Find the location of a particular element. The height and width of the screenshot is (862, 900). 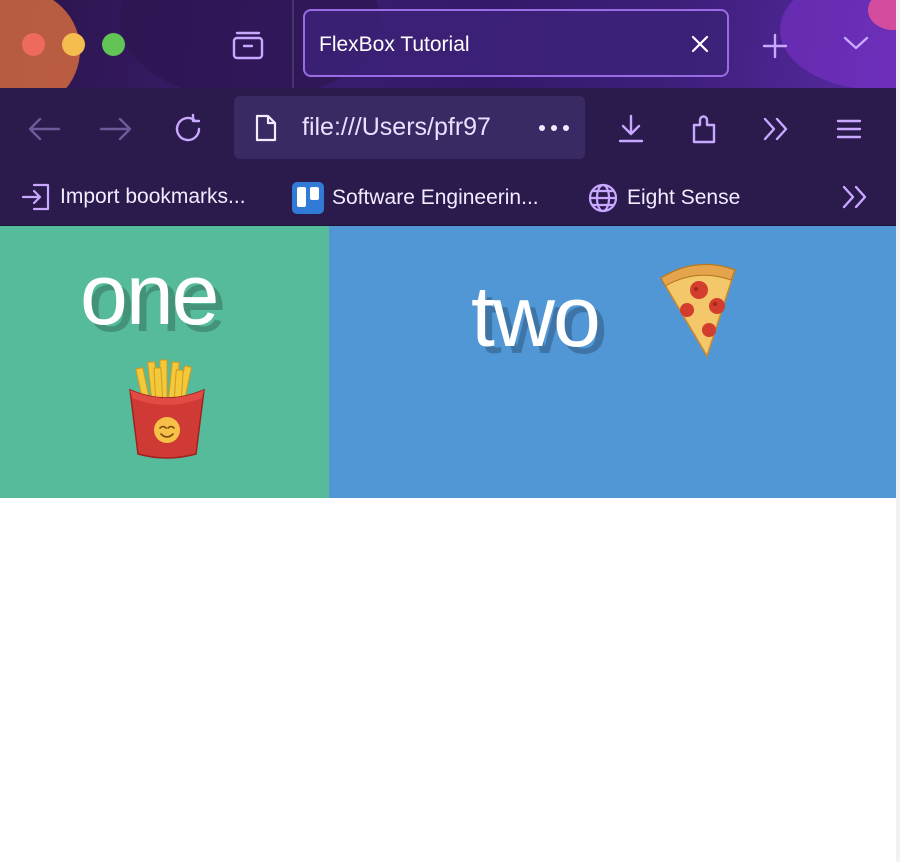

download-icon is located at coordinates (631, 129).